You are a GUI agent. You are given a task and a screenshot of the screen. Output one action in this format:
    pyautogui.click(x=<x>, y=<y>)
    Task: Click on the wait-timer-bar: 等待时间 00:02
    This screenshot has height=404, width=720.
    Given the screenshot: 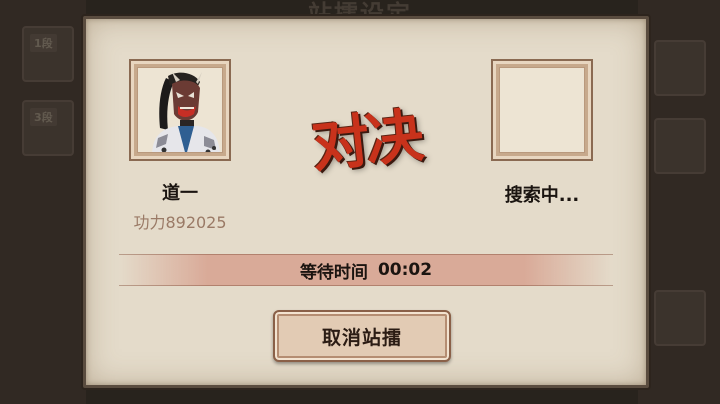 What is the action you would take?
    pyautogui.click(x=366, y=270)
    